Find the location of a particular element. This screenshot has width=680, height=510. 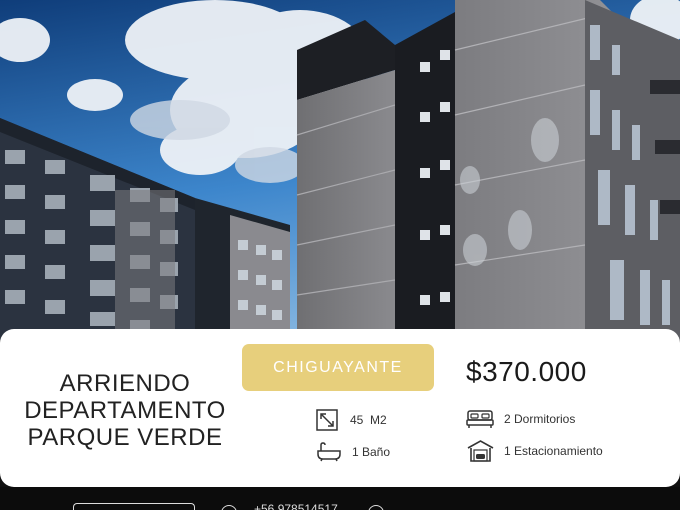

resize-arrows-icon is located at coordinates (327, 420).